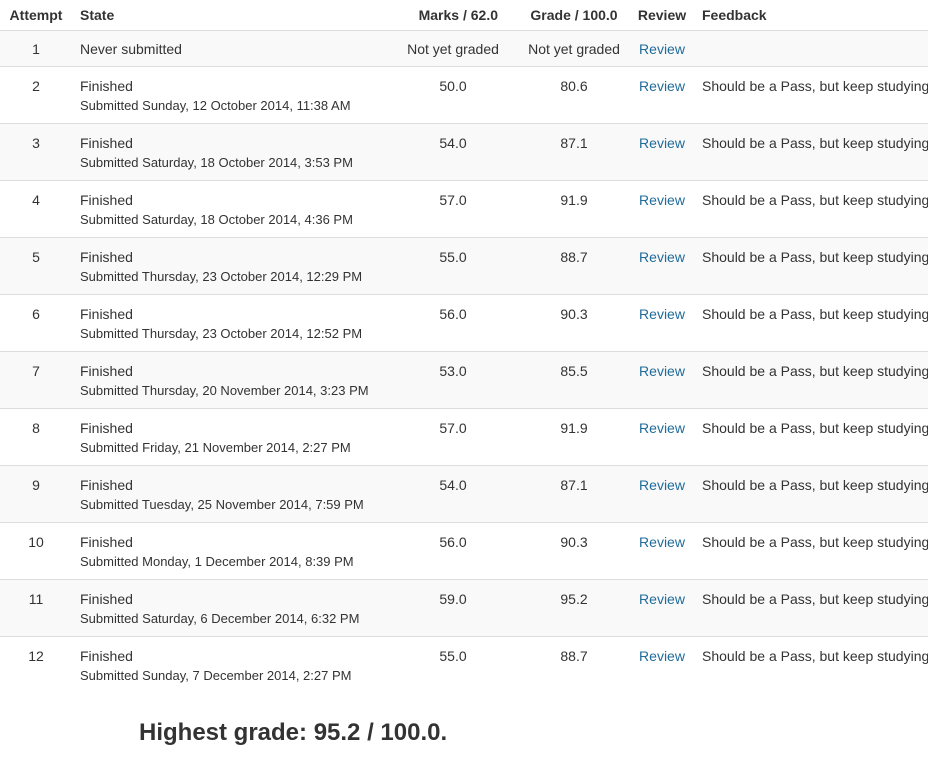 The image size is (928, 765). I want to click on attempt-number: 12, so click(36, 665).